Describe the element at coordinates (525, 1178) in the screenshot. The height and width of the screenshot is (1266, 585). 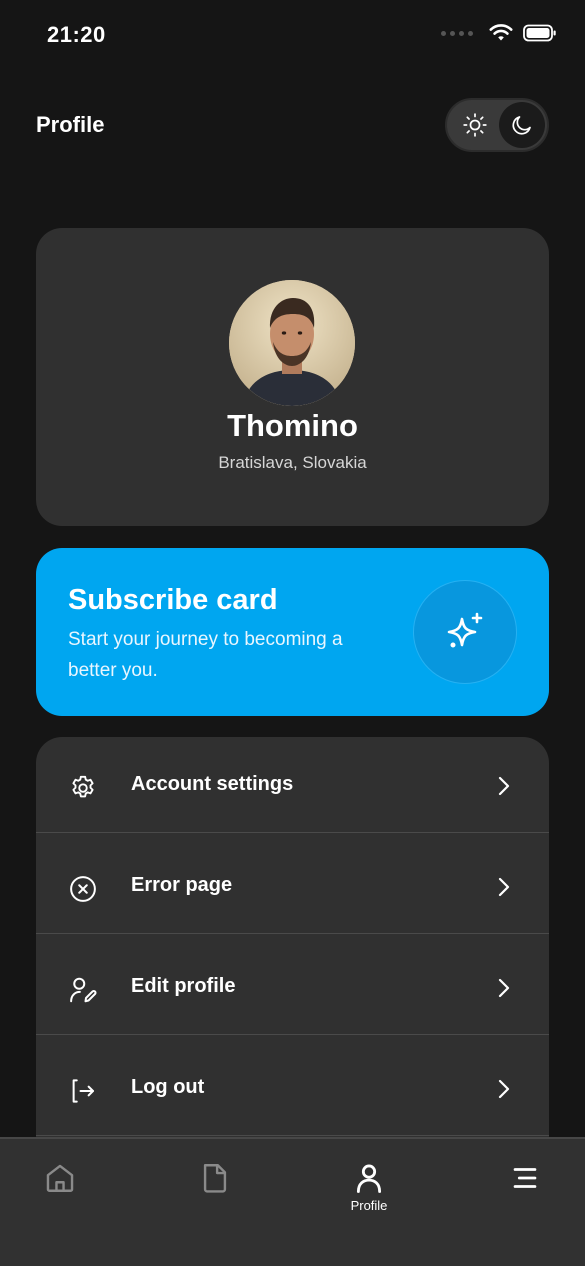
I see `menu-lines-icon` at that location.